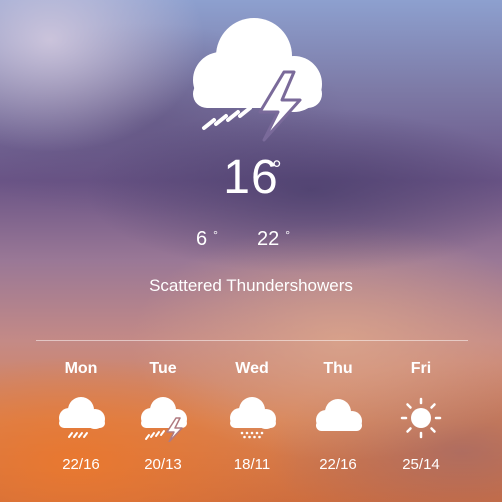 Image resolution: width=502 pixels, height=502 pixels. Describe the element at coordinates (81, 368) in the screenshot. I see `day-name: Mon` at that location.